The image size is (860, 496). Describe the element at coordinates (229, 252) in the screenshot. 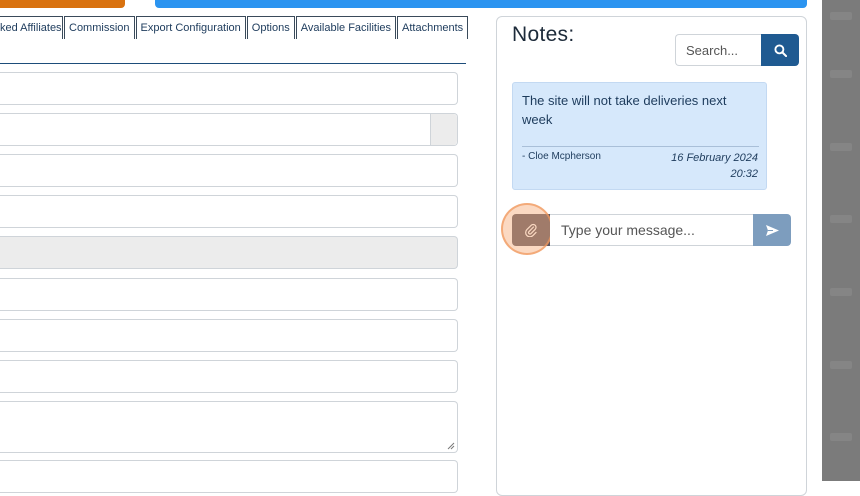

I see `form-field-5-disabled` at that location.